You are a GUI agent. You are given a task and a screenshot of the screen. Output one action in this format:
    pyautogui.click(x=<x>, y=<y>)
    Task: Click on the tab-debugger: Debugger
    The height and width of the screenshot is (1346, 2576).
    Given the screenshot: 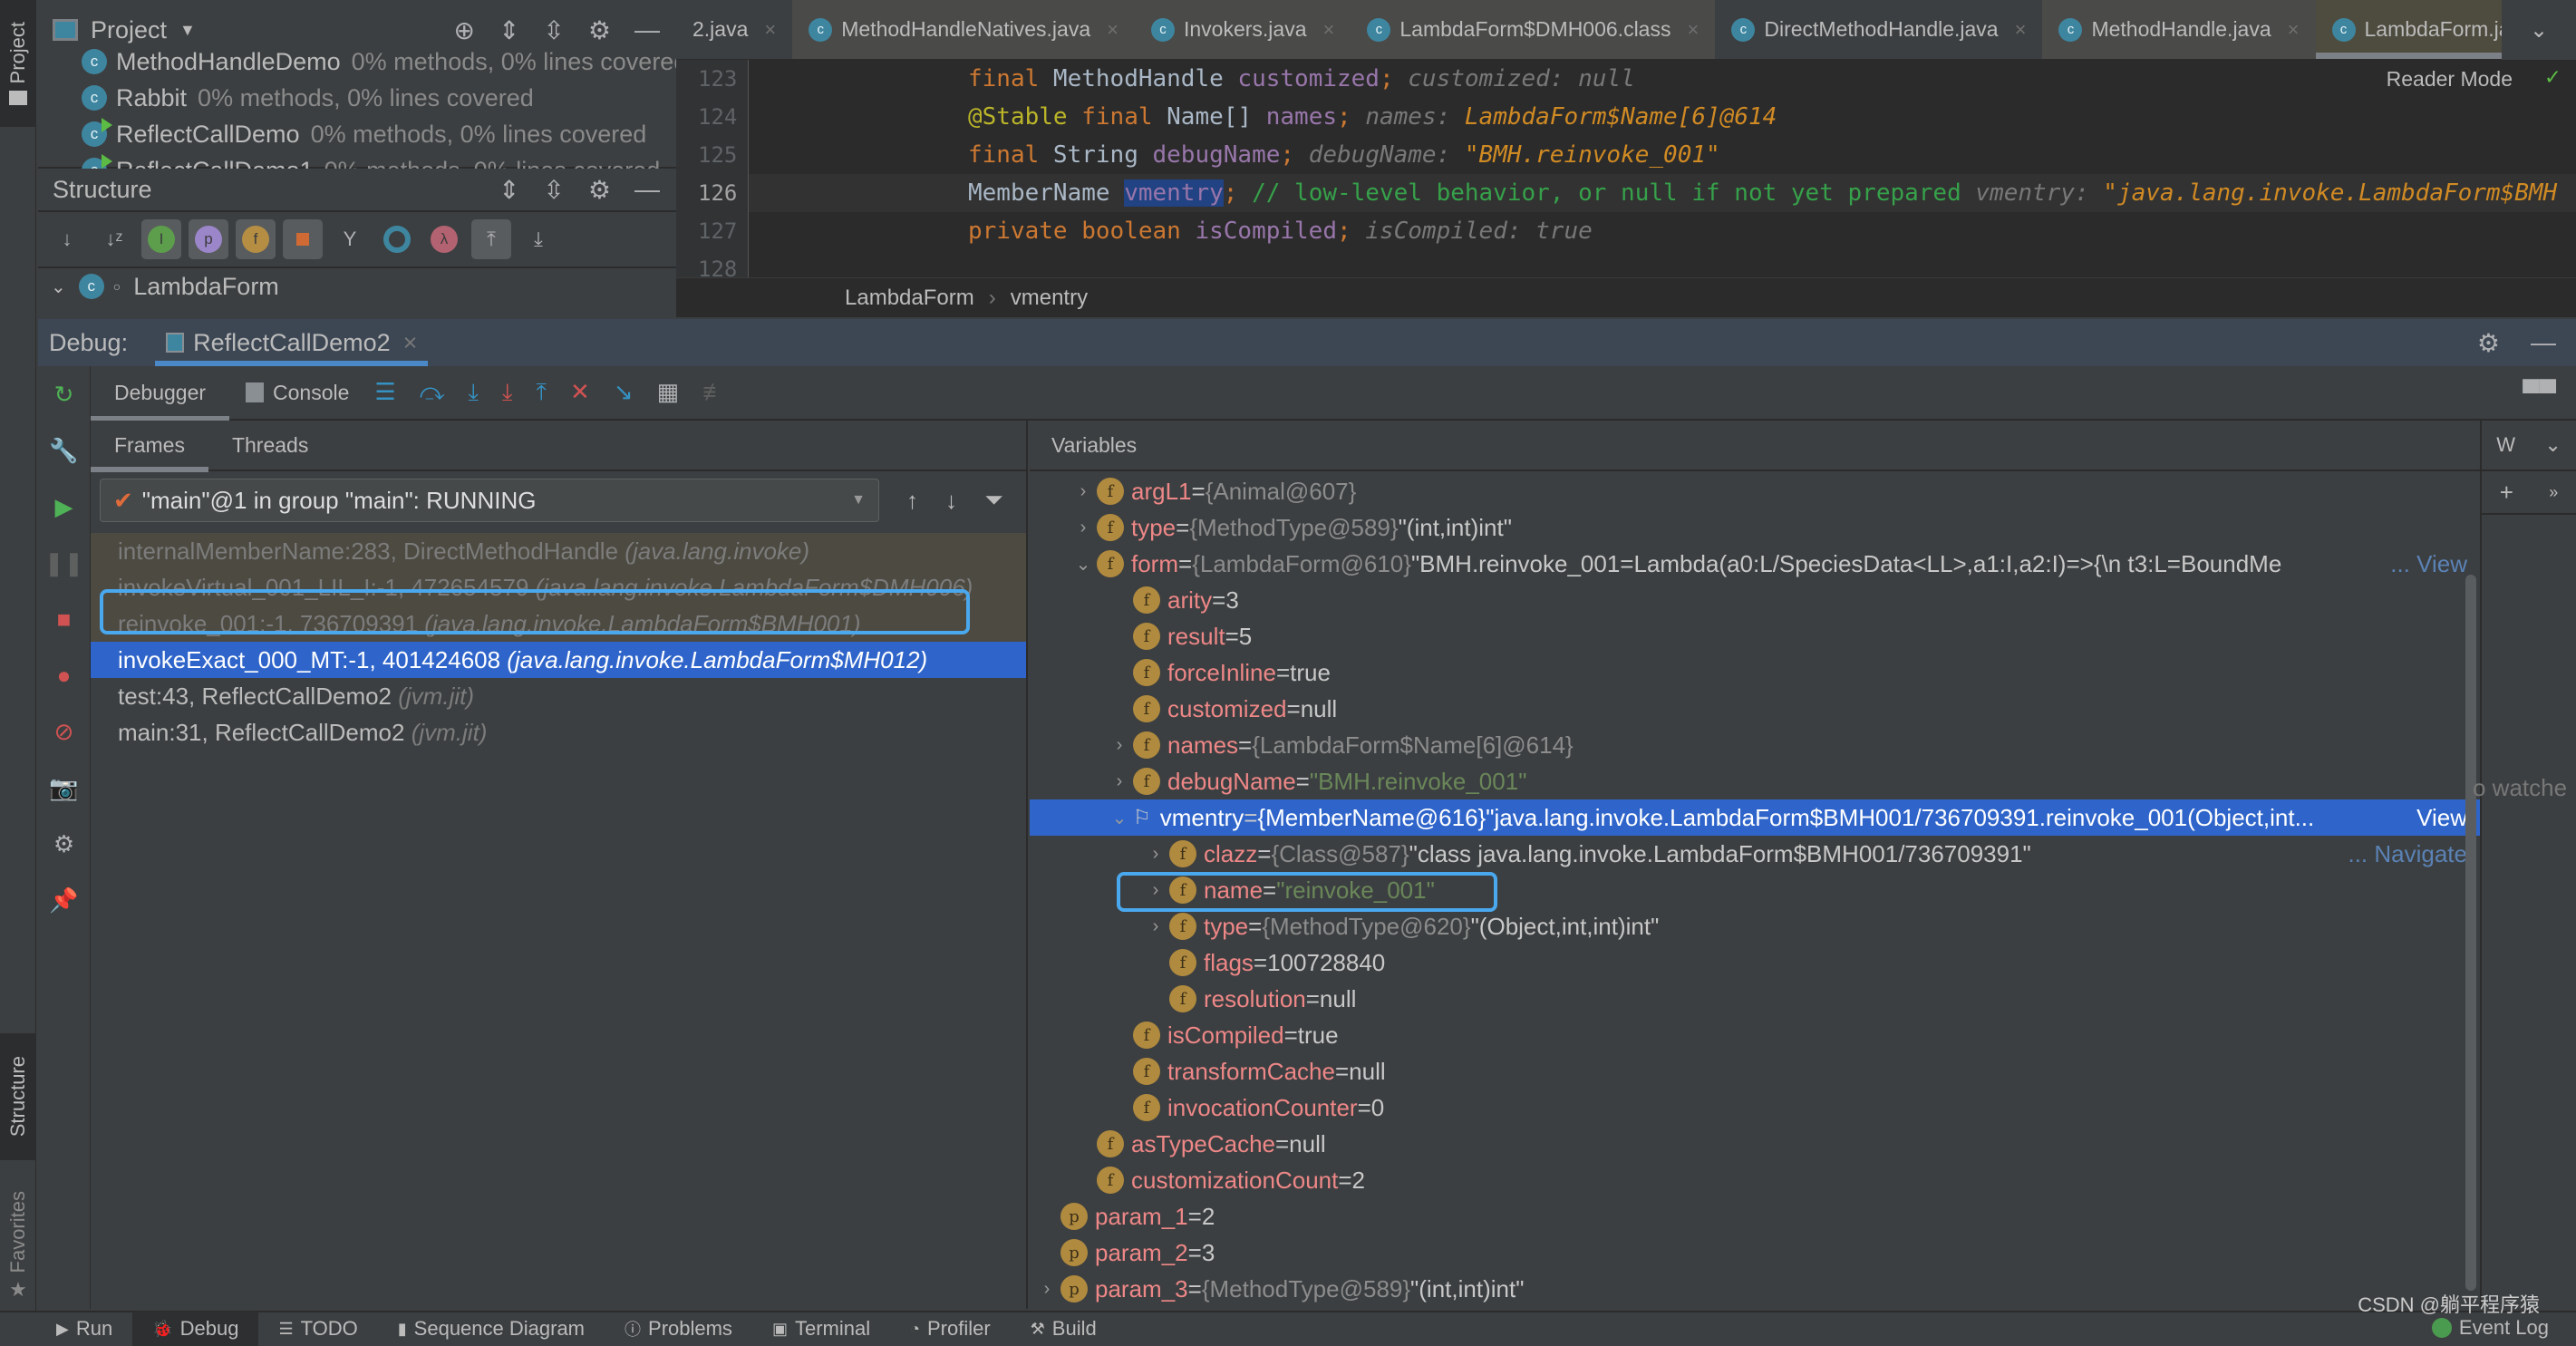 What is the action you would take?
    pyautogui.click(x=160, y=393)
    